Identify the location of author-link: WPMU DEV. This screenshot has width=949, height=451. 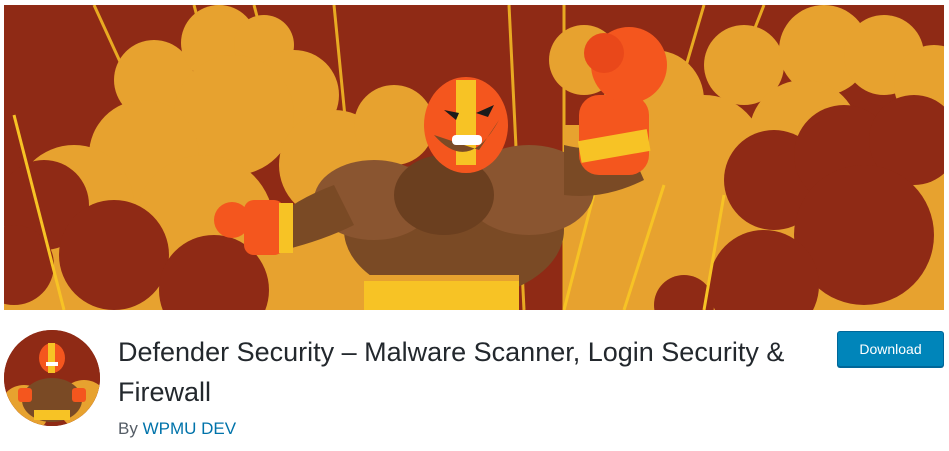
(190, 428).